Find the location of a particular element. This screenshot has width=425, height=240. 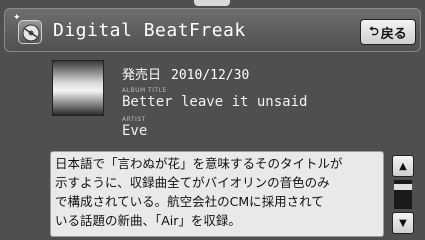

down-arrow-icon: ▼ is located at coordinates (403, 223).